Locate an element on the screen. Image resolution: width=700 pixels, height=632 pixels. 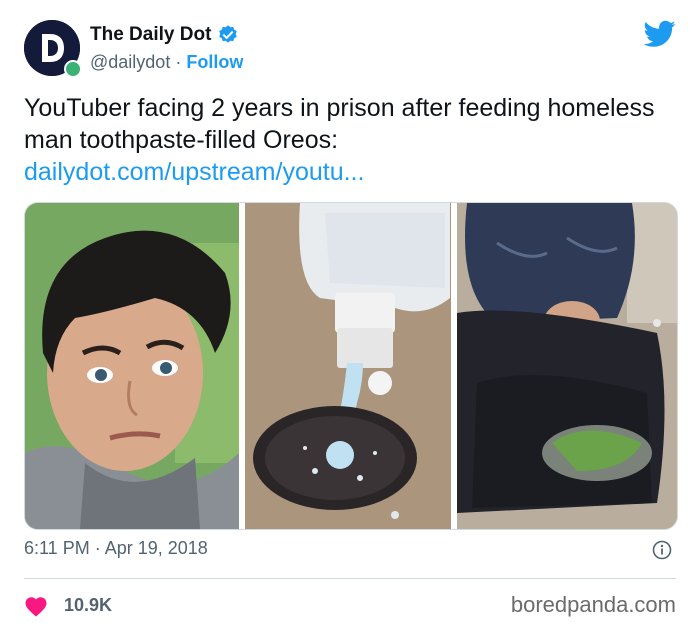
author-name-row: The Daily Dot is located at coordinates (164, 35).